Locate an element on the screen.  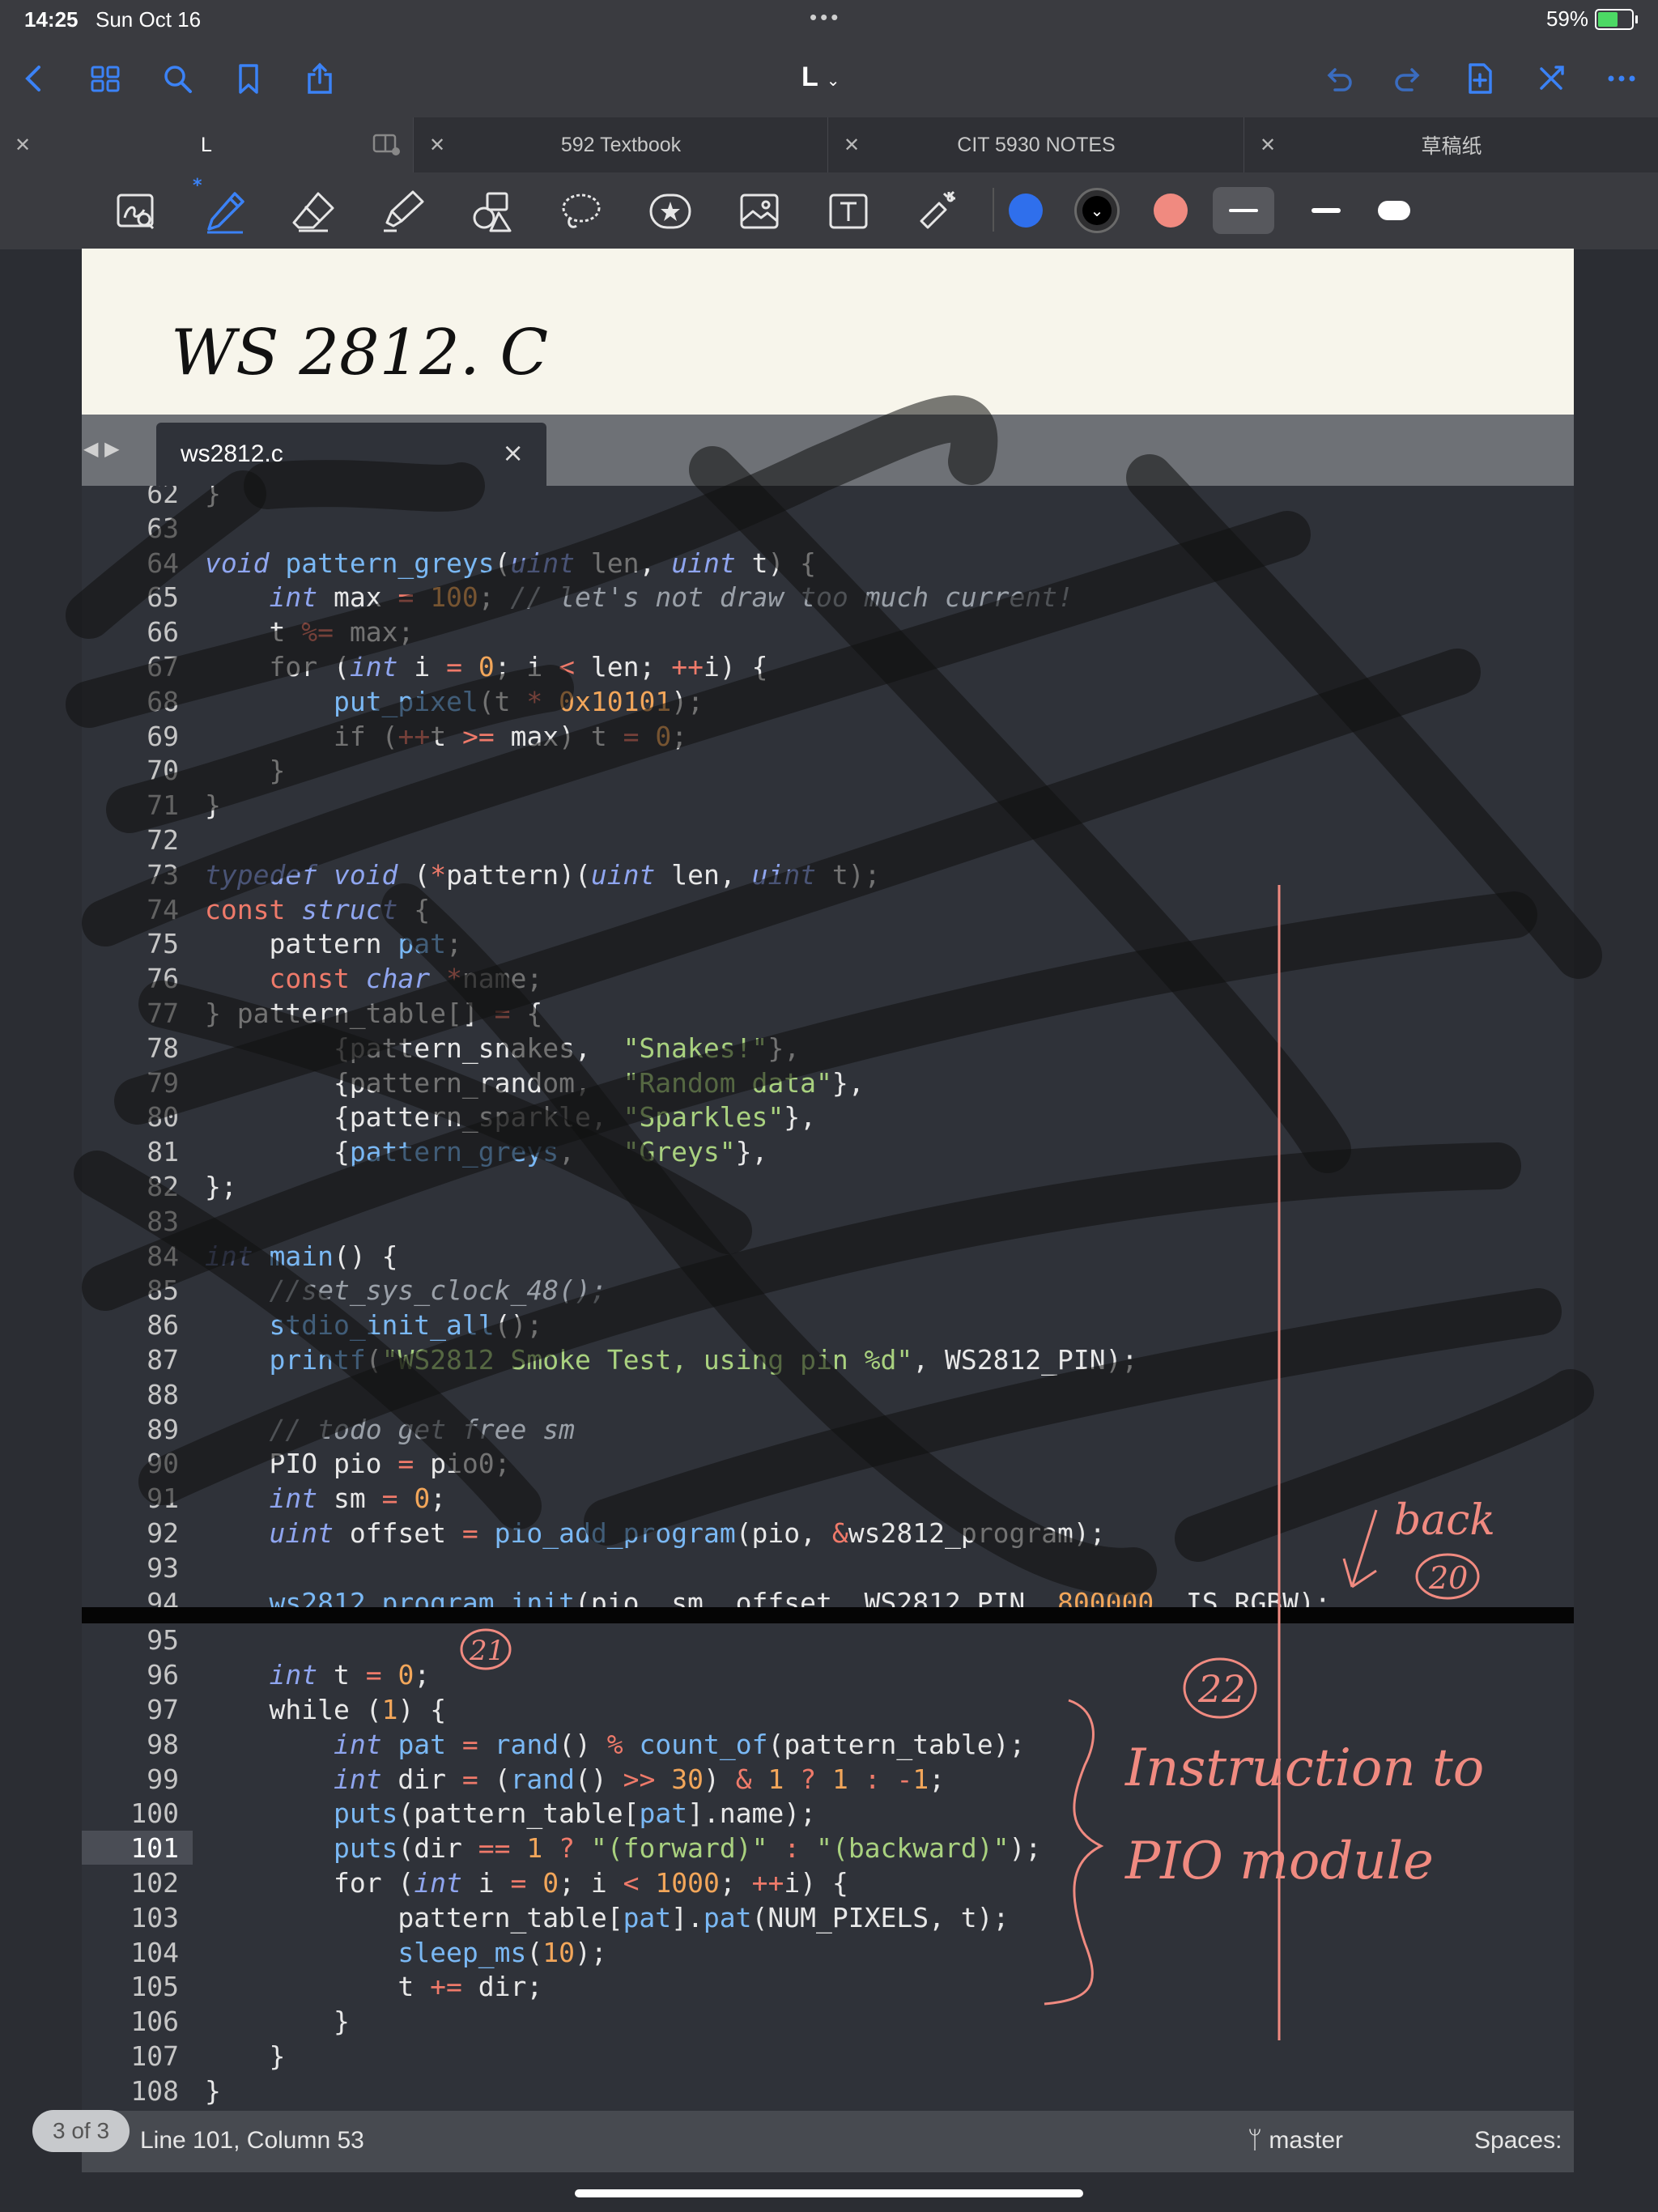
code-line: 72 is located at coordinates (828, 840).